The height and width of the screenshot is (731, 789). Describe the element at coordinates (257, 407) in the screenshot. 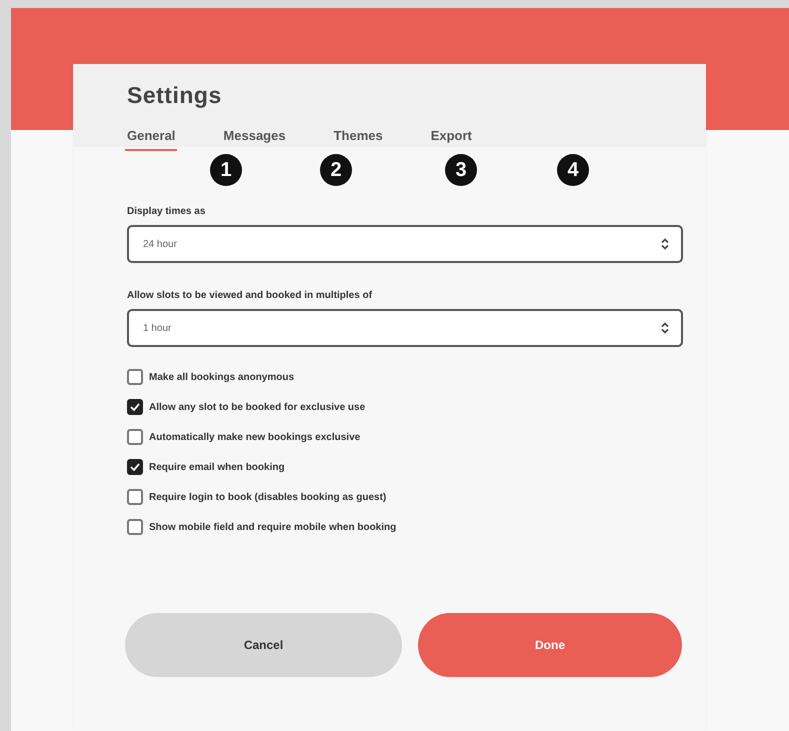

I see `checkbox-label: Allow any slot to be booked for exclusive use` at that location.